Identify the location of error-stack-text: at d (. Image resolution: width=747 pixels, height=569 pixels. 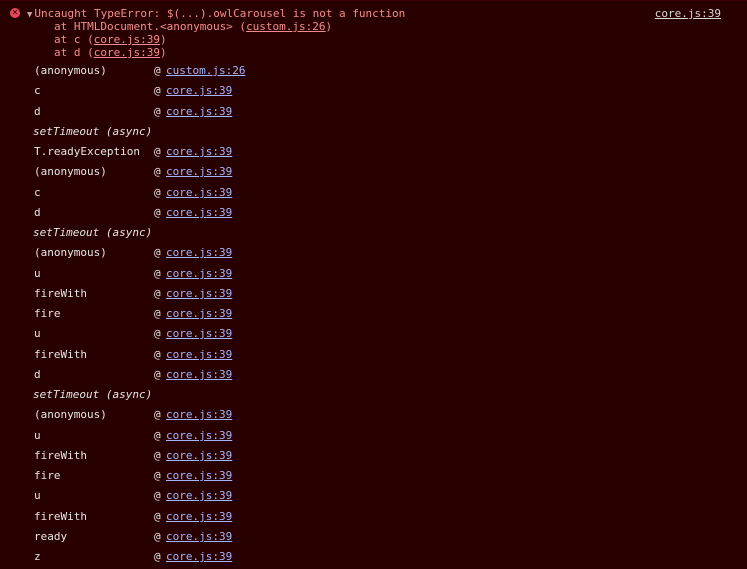
(74, 52).